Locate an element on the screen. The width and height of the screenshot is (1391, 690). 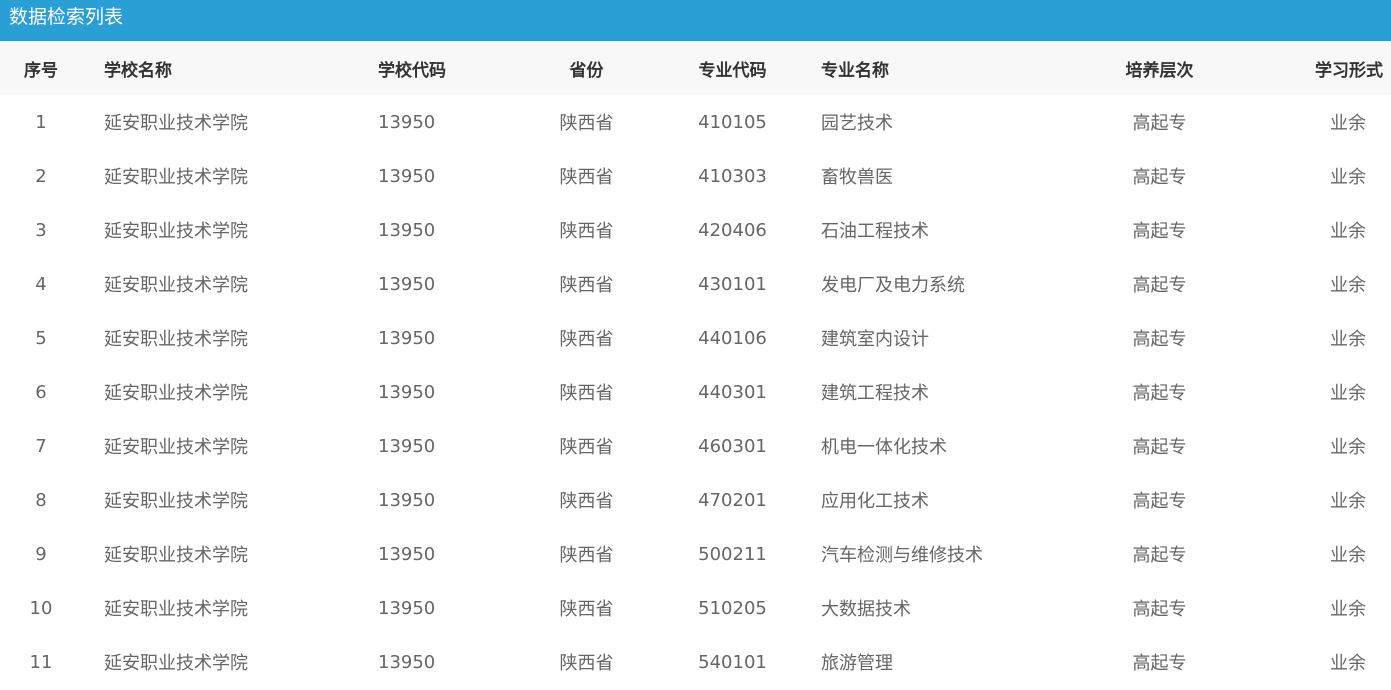
cell-major-code: 440301 is located at coordinates (732, 392).